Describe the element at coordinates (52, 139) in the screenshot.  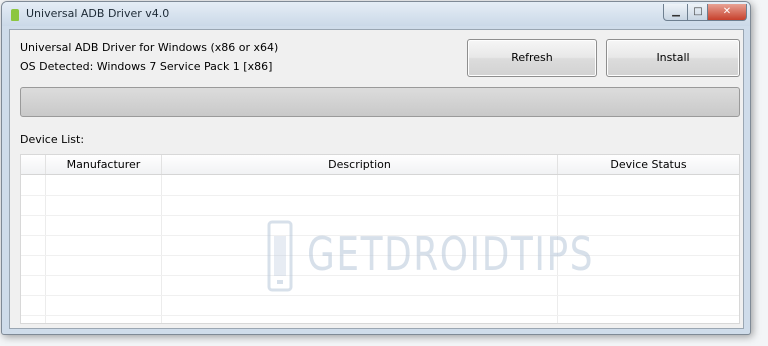
I see `device-list-label: Device List:` at that location.